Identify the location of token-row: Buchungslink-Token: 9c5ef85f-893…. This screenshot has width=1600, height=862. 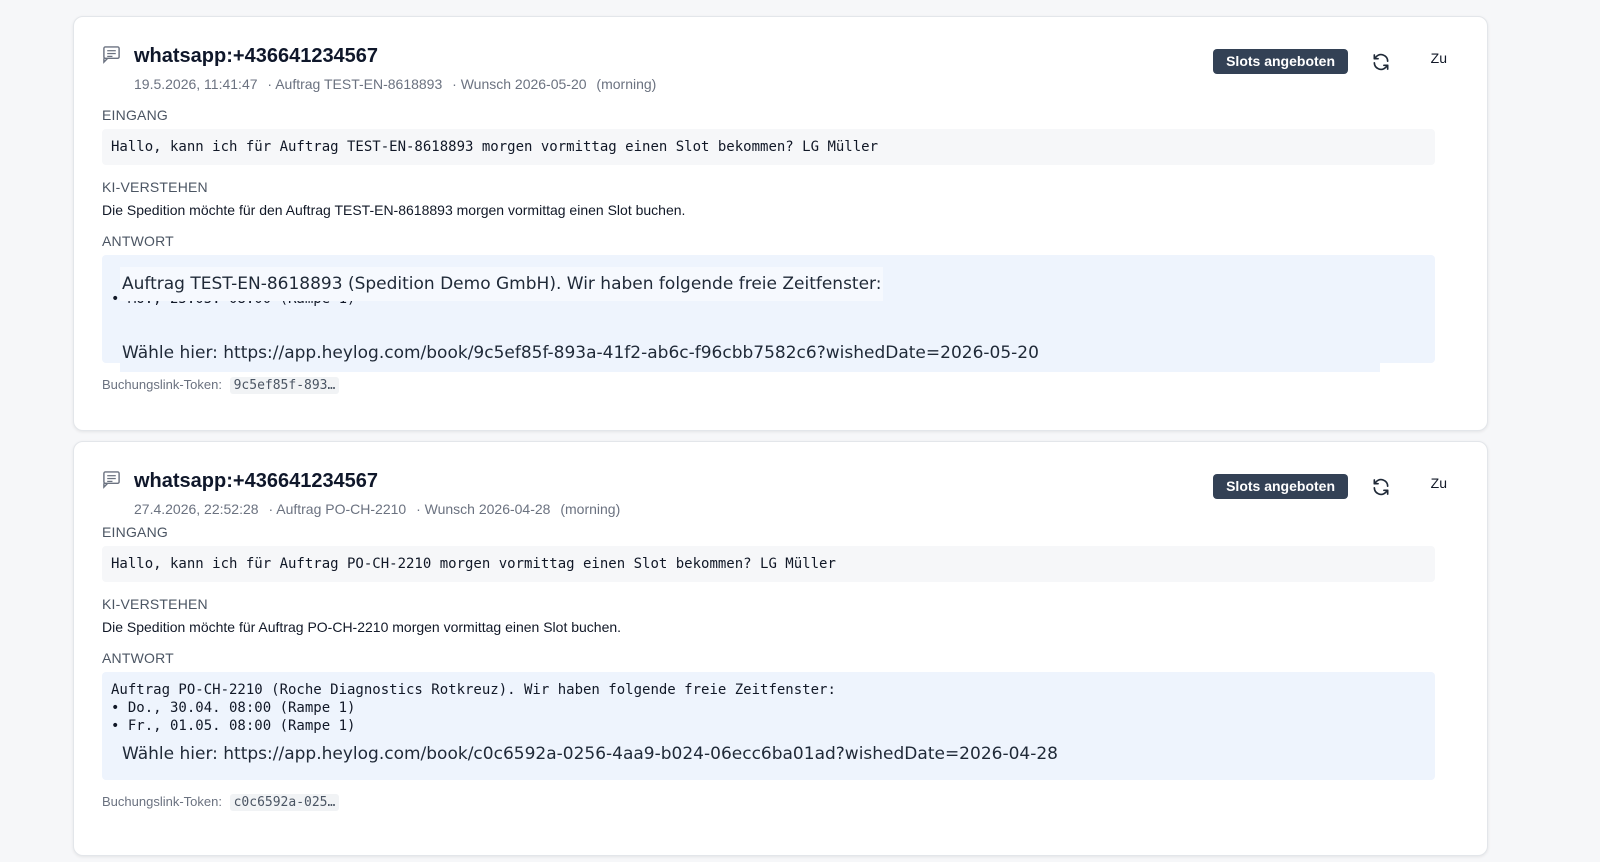
(221, 385).